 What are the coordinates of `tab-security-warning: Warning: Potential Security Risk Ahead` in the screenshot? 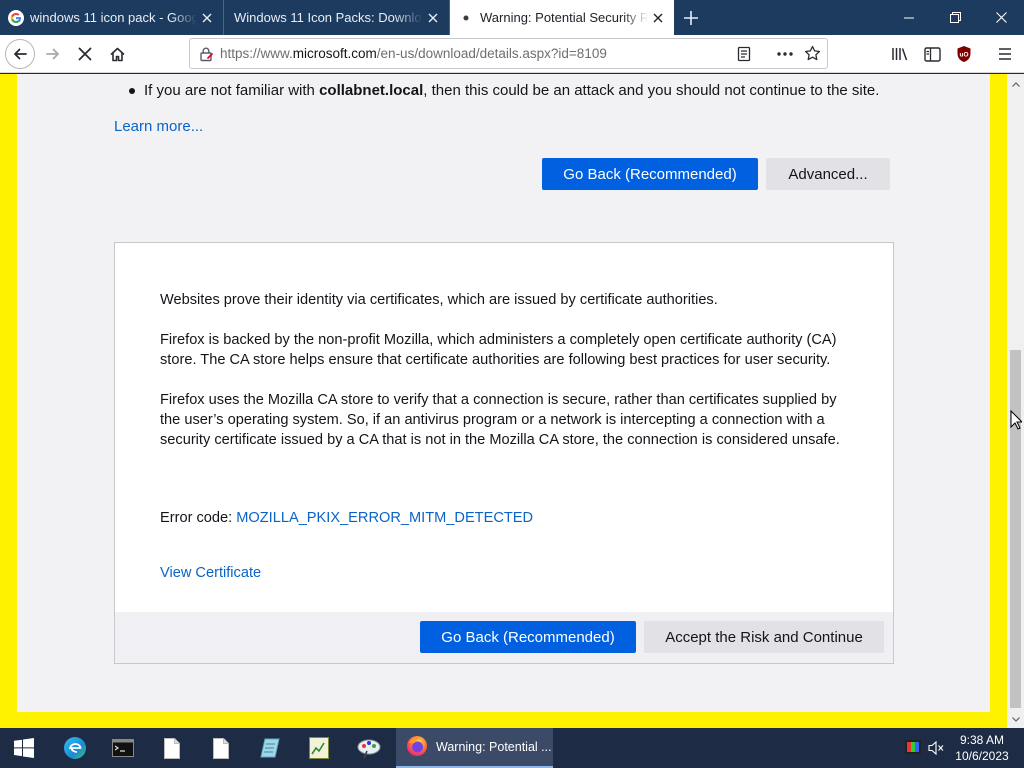 It's located at (562, 17).